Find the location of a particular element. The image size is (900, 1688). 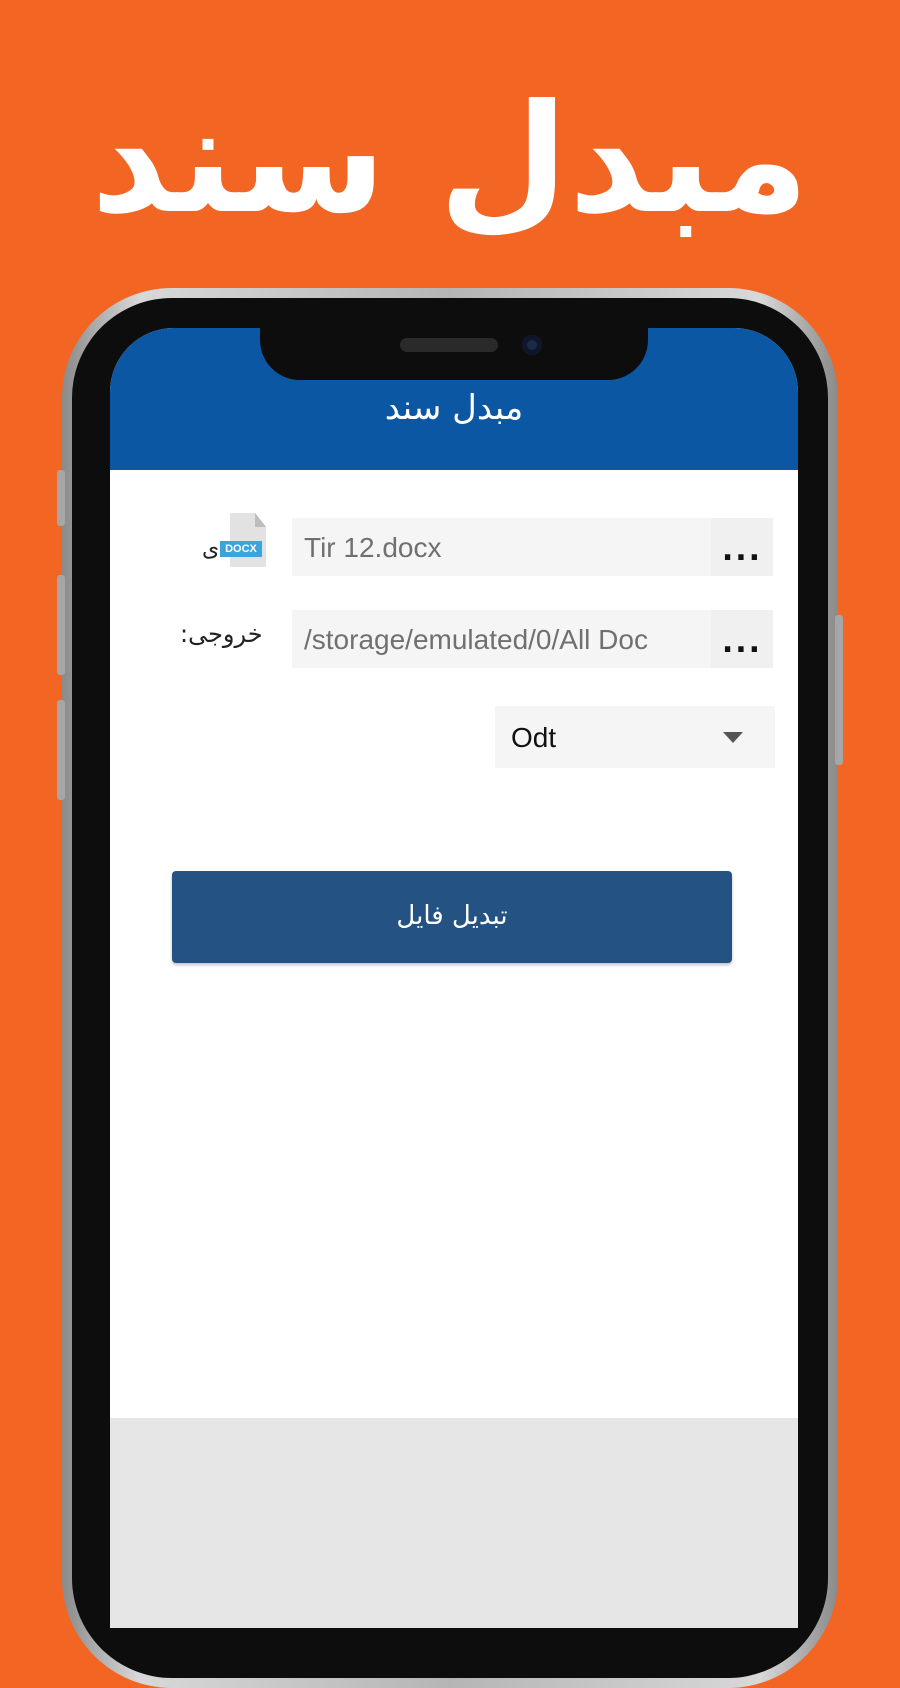

input-file-value: Tir 12.docx is located at coordinates (373, 547).